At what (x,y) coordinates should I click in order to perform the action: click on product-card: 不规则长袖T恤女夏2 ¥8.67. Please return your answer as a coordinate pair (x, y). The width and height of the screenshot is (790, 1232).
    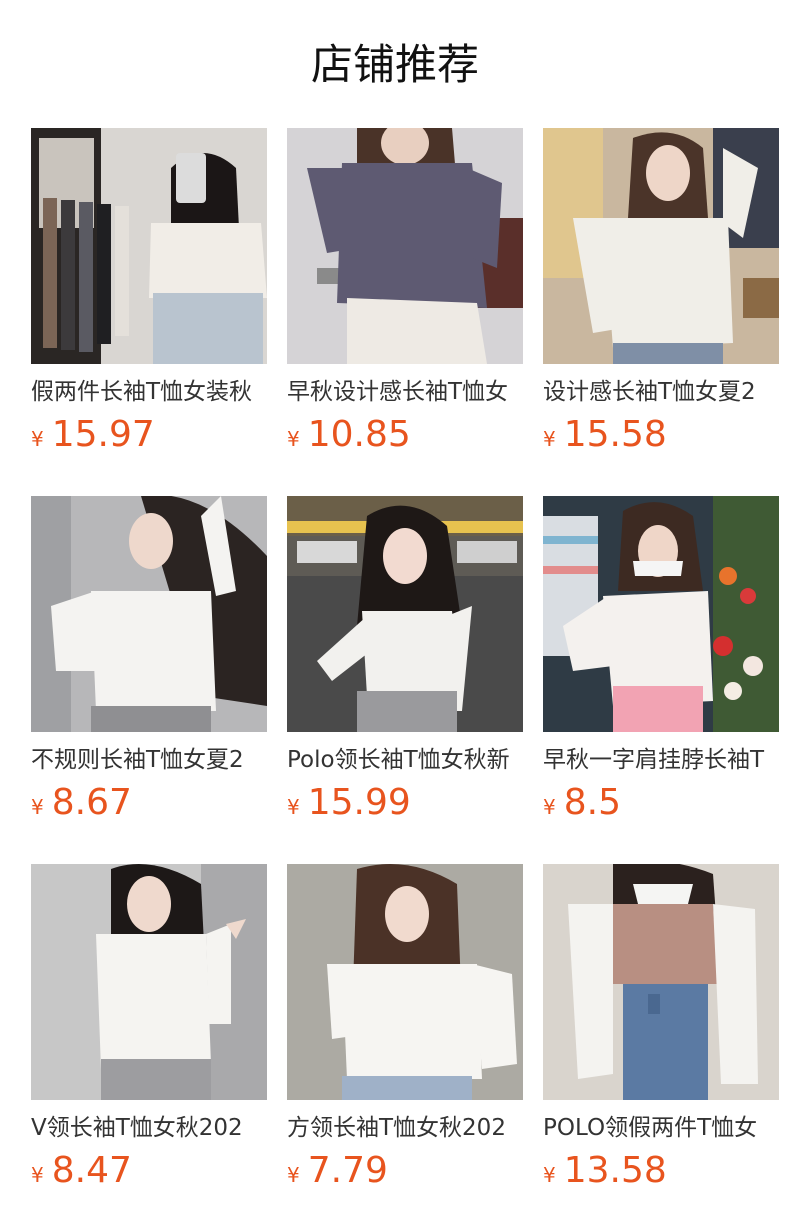
    Looking at the image, I should click on (149, 666).